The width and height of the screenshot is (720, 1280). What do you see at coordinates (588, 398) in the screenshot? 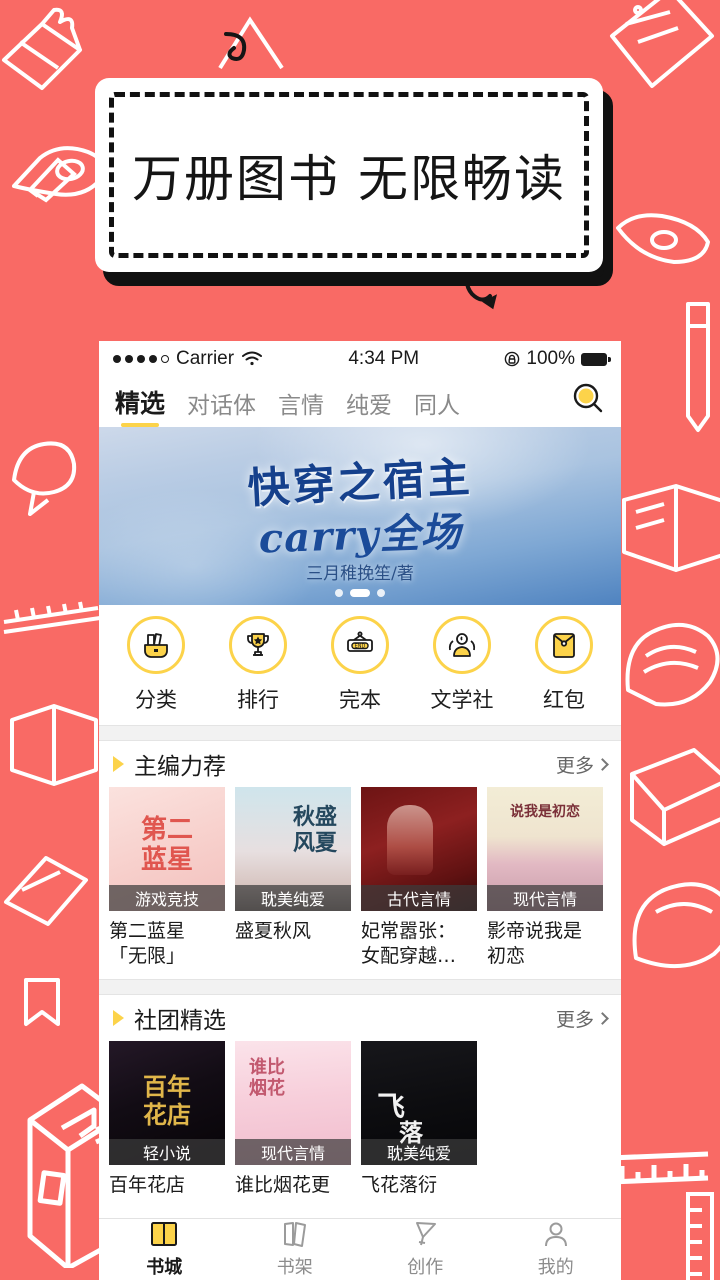
I see `search-icon` at bounding box center [588, 398].